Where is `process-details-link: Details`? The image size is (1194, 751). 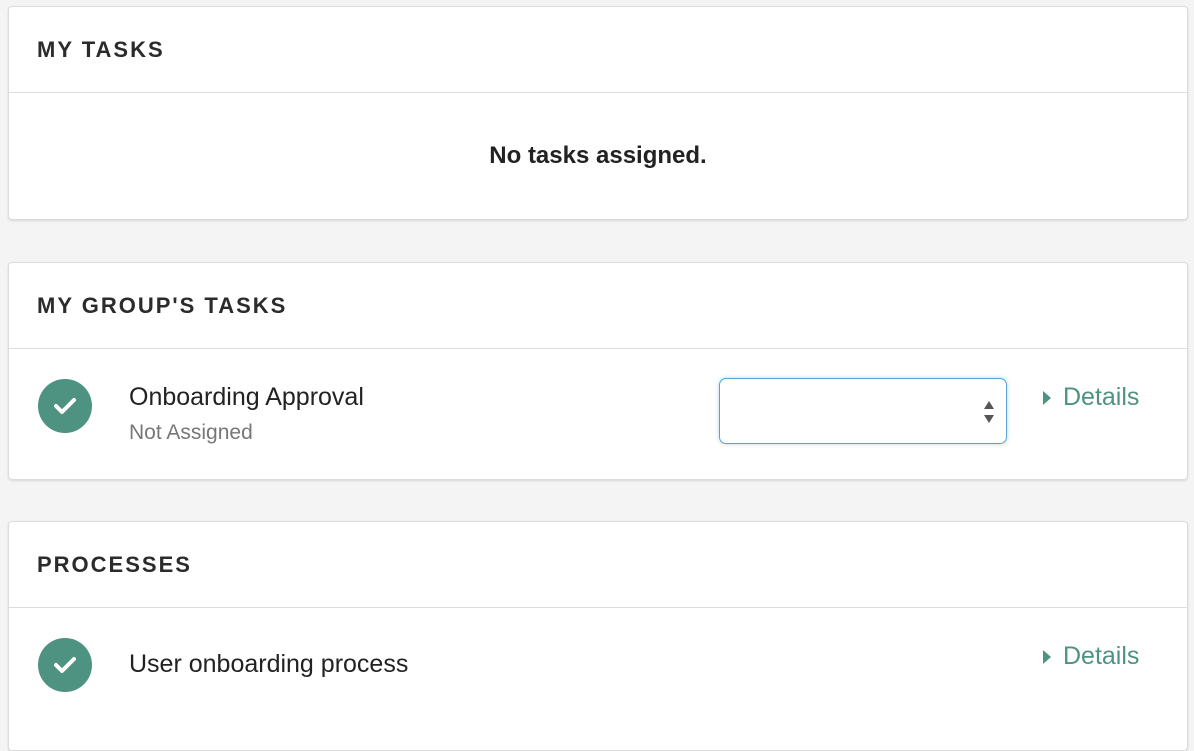
process-details-link: Details is located at coordinates (1091, 656).